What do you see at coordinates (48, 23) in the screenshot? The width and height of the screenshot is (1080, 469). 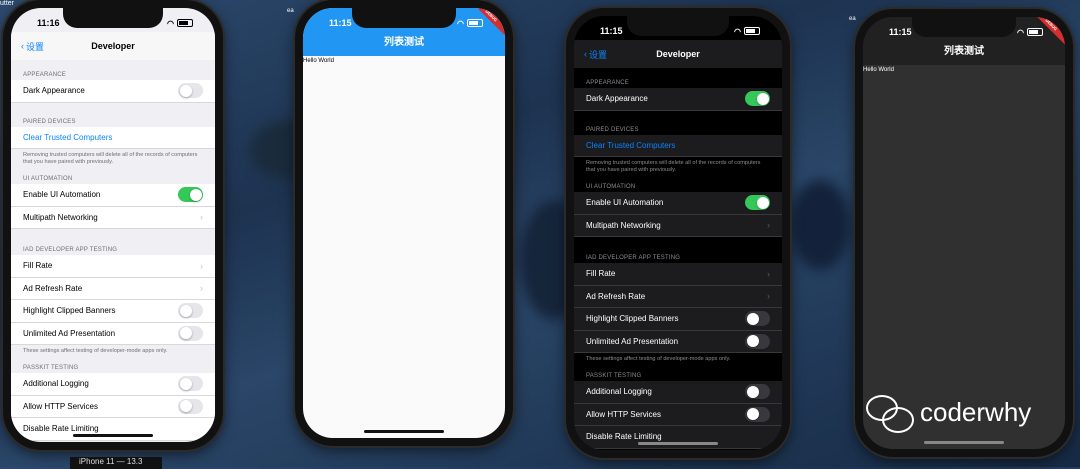 I see `status-time: 11:16` at bounding box center [48, 23].